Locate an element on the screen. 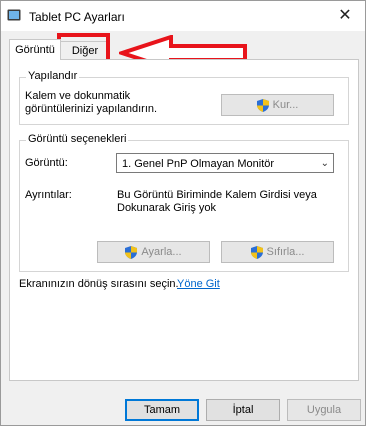  configure-text-line2: görüntülerinizi yapılandırın. is located at coordinates (91, 109).